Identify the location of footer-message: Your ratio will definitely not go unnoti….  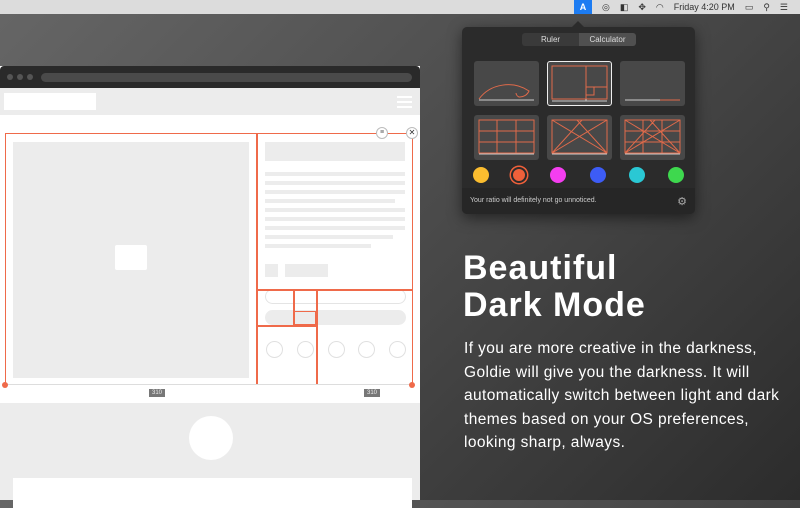
(533, 200).